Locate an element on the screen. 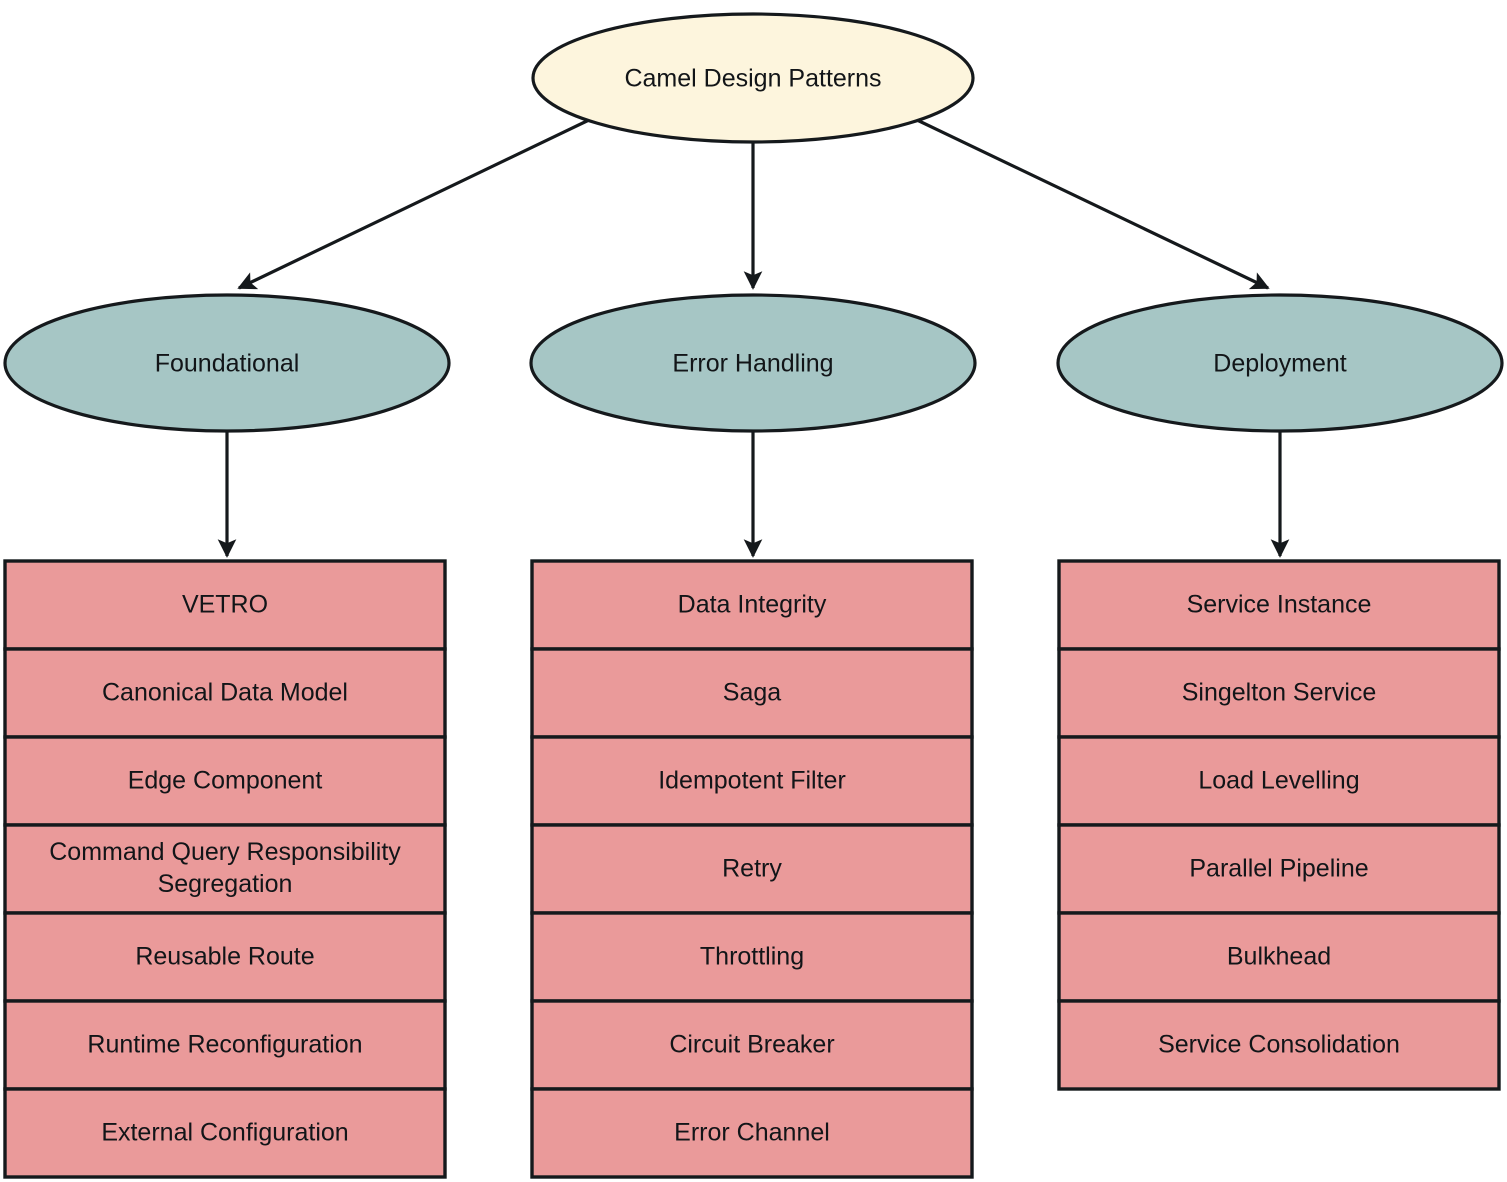 This screenshot has height=1182, width=1507. pattern-label: Service Instance is located at coordinates (1279, 605).